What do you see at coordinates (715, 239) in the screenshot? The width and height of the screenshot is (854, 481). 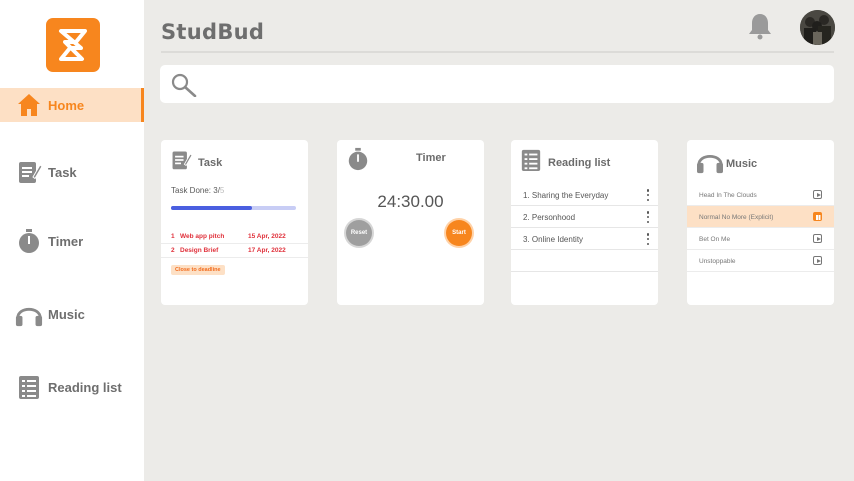 I see `track-name: Bet On Me` at bounding box center [715, 239].